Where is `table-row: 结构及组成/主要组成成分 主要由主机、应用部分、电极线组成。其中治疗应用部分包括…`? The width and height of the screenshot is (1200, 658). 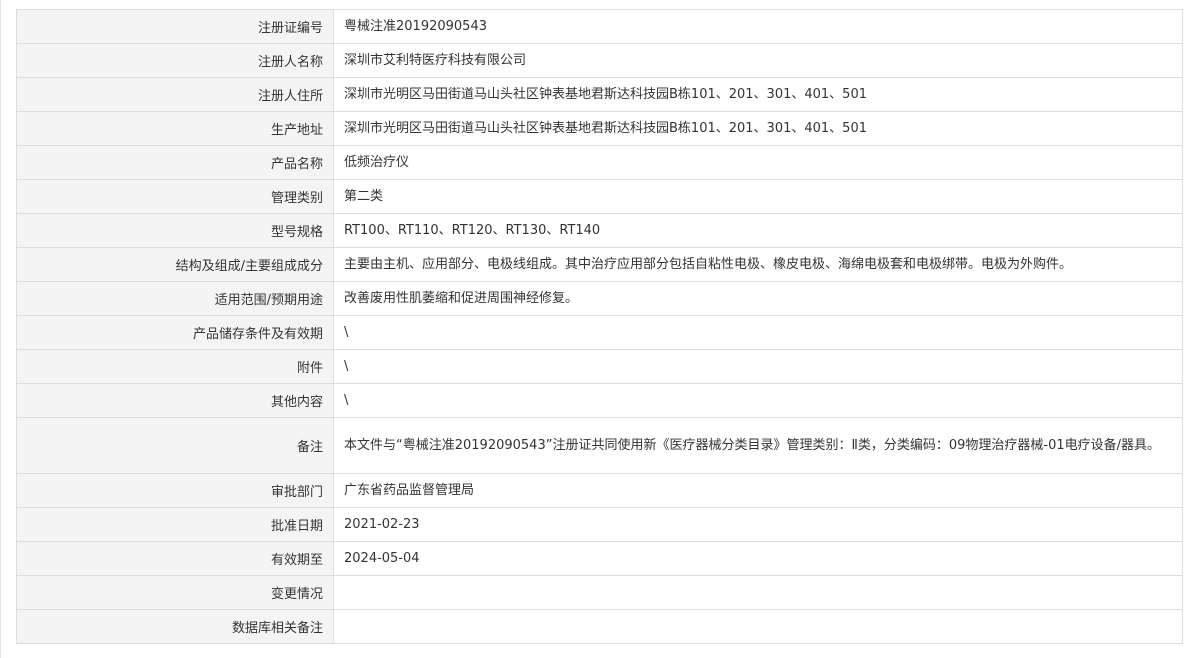
table-row: 结构及组成/主要组成成分 主要由主机、应用部分、电极线组成。其中治疗应用部分包括… is located at coordinates (599, 264).